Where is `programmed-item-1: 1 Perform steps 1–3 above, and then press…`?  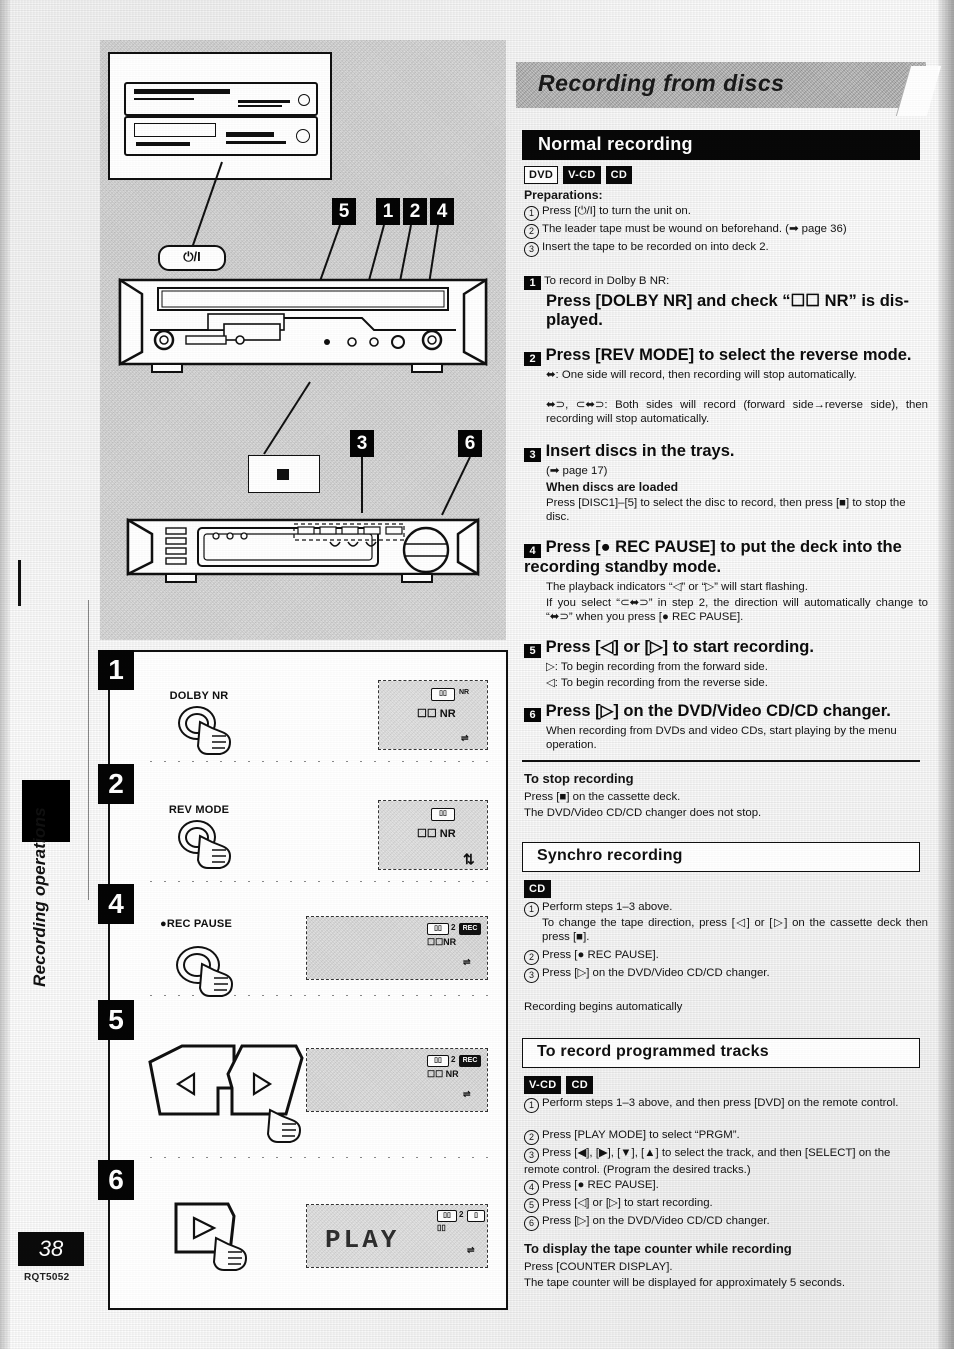 programmed-item-1: 1 Perform steps 1–3 above, and then press… is located at coordinates (726, 1104).